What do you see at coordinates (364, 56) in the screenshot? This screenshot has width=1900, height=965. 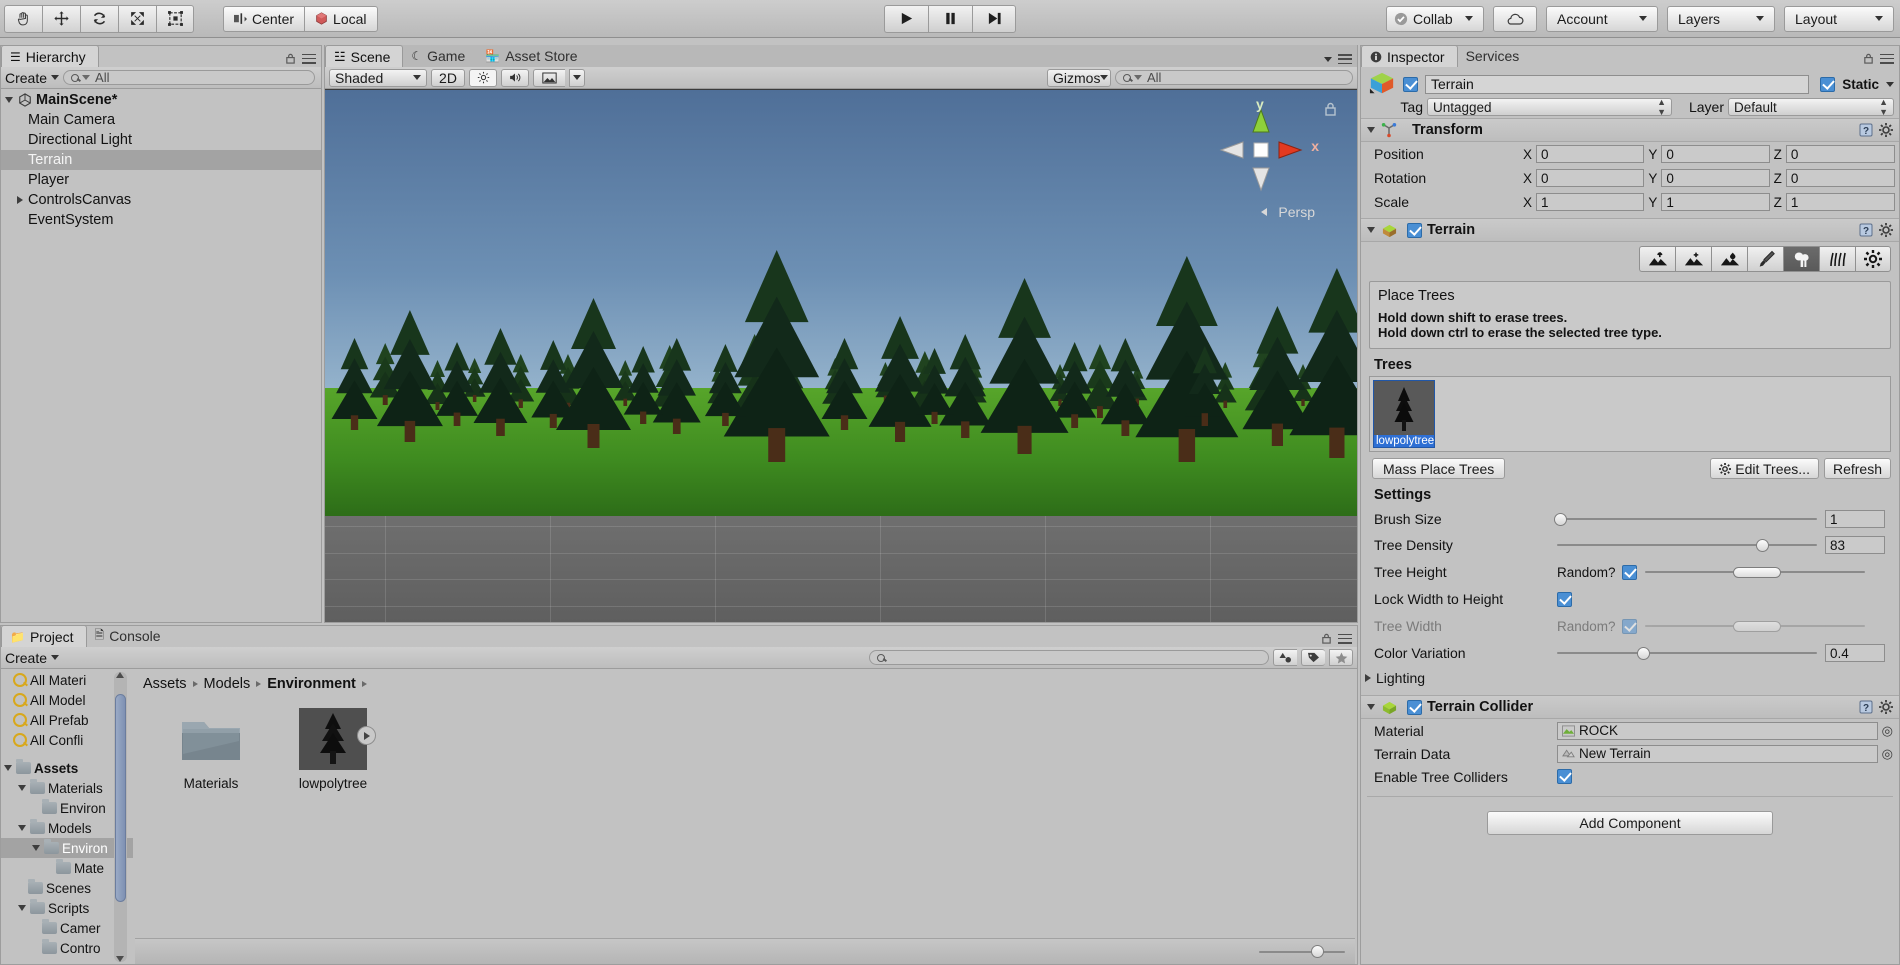 I see `tab-scene: ☳ Scene` at bounding box center [364, 56].